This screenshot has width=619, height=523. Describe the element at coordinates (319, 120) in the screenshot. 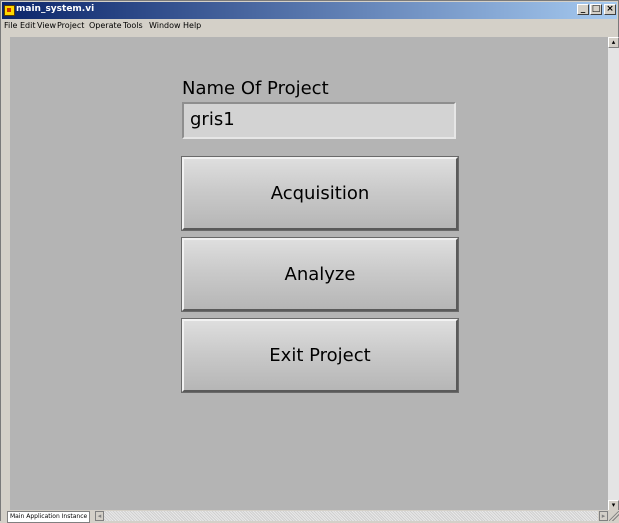

I see `project-name-field: gris1` at that location.